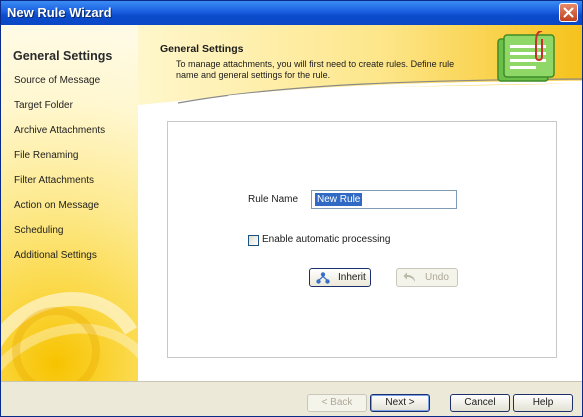 The width and height of the screenshot is (583, 417). I want to click on close-button, so click(568, 12).